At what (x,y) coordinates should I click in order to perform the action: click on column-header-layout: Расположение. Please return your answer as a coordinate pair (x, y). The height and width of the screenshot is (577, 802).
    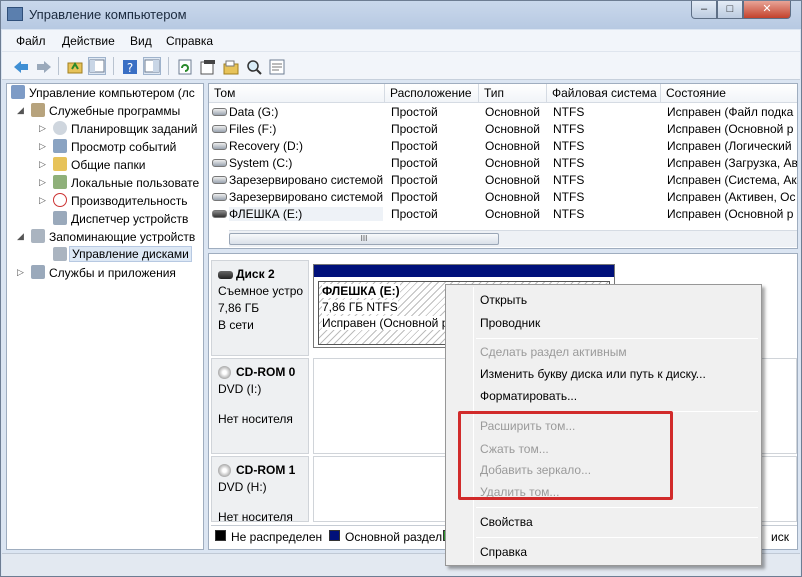
    Looking at the image, I should click on (432, 93).